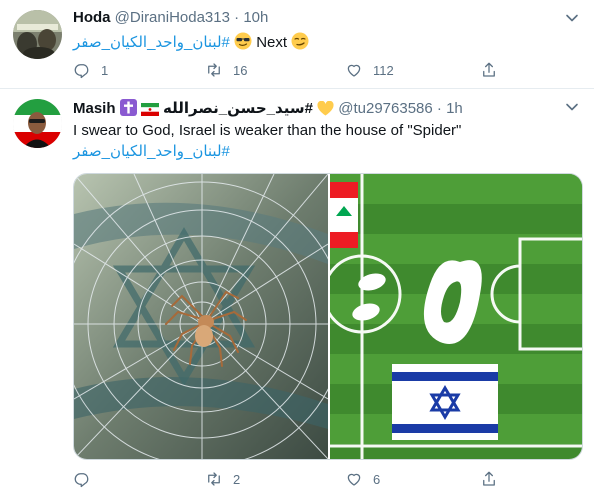 The image size is (594, 496). I want to click on tweet-actions: 1 16 112, so click(288, 70).